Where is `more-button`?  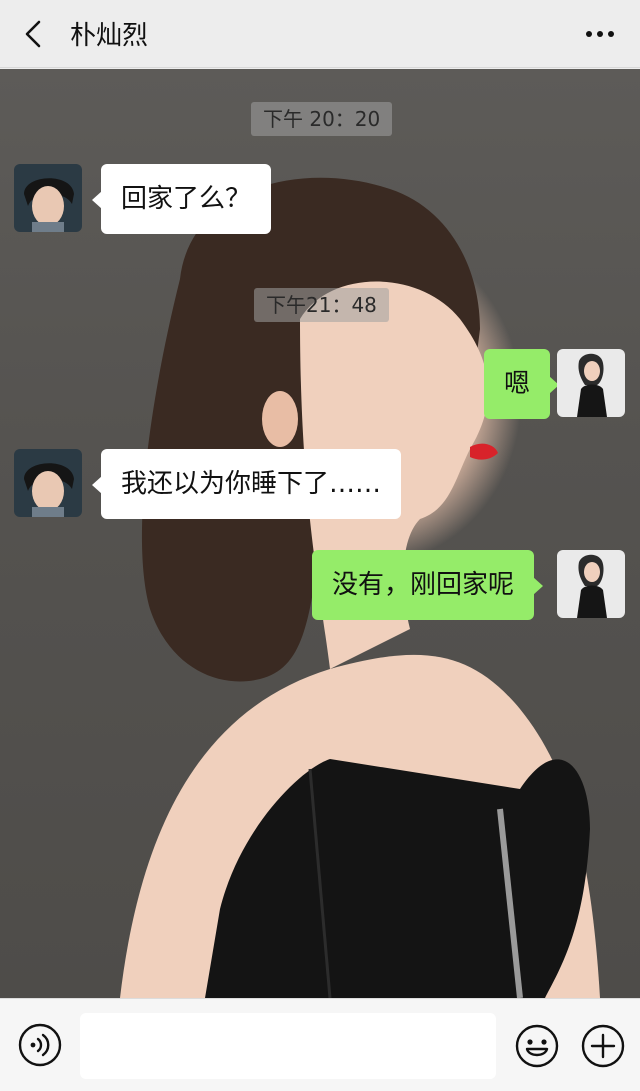
more-button is located at coordinates (600, 34).